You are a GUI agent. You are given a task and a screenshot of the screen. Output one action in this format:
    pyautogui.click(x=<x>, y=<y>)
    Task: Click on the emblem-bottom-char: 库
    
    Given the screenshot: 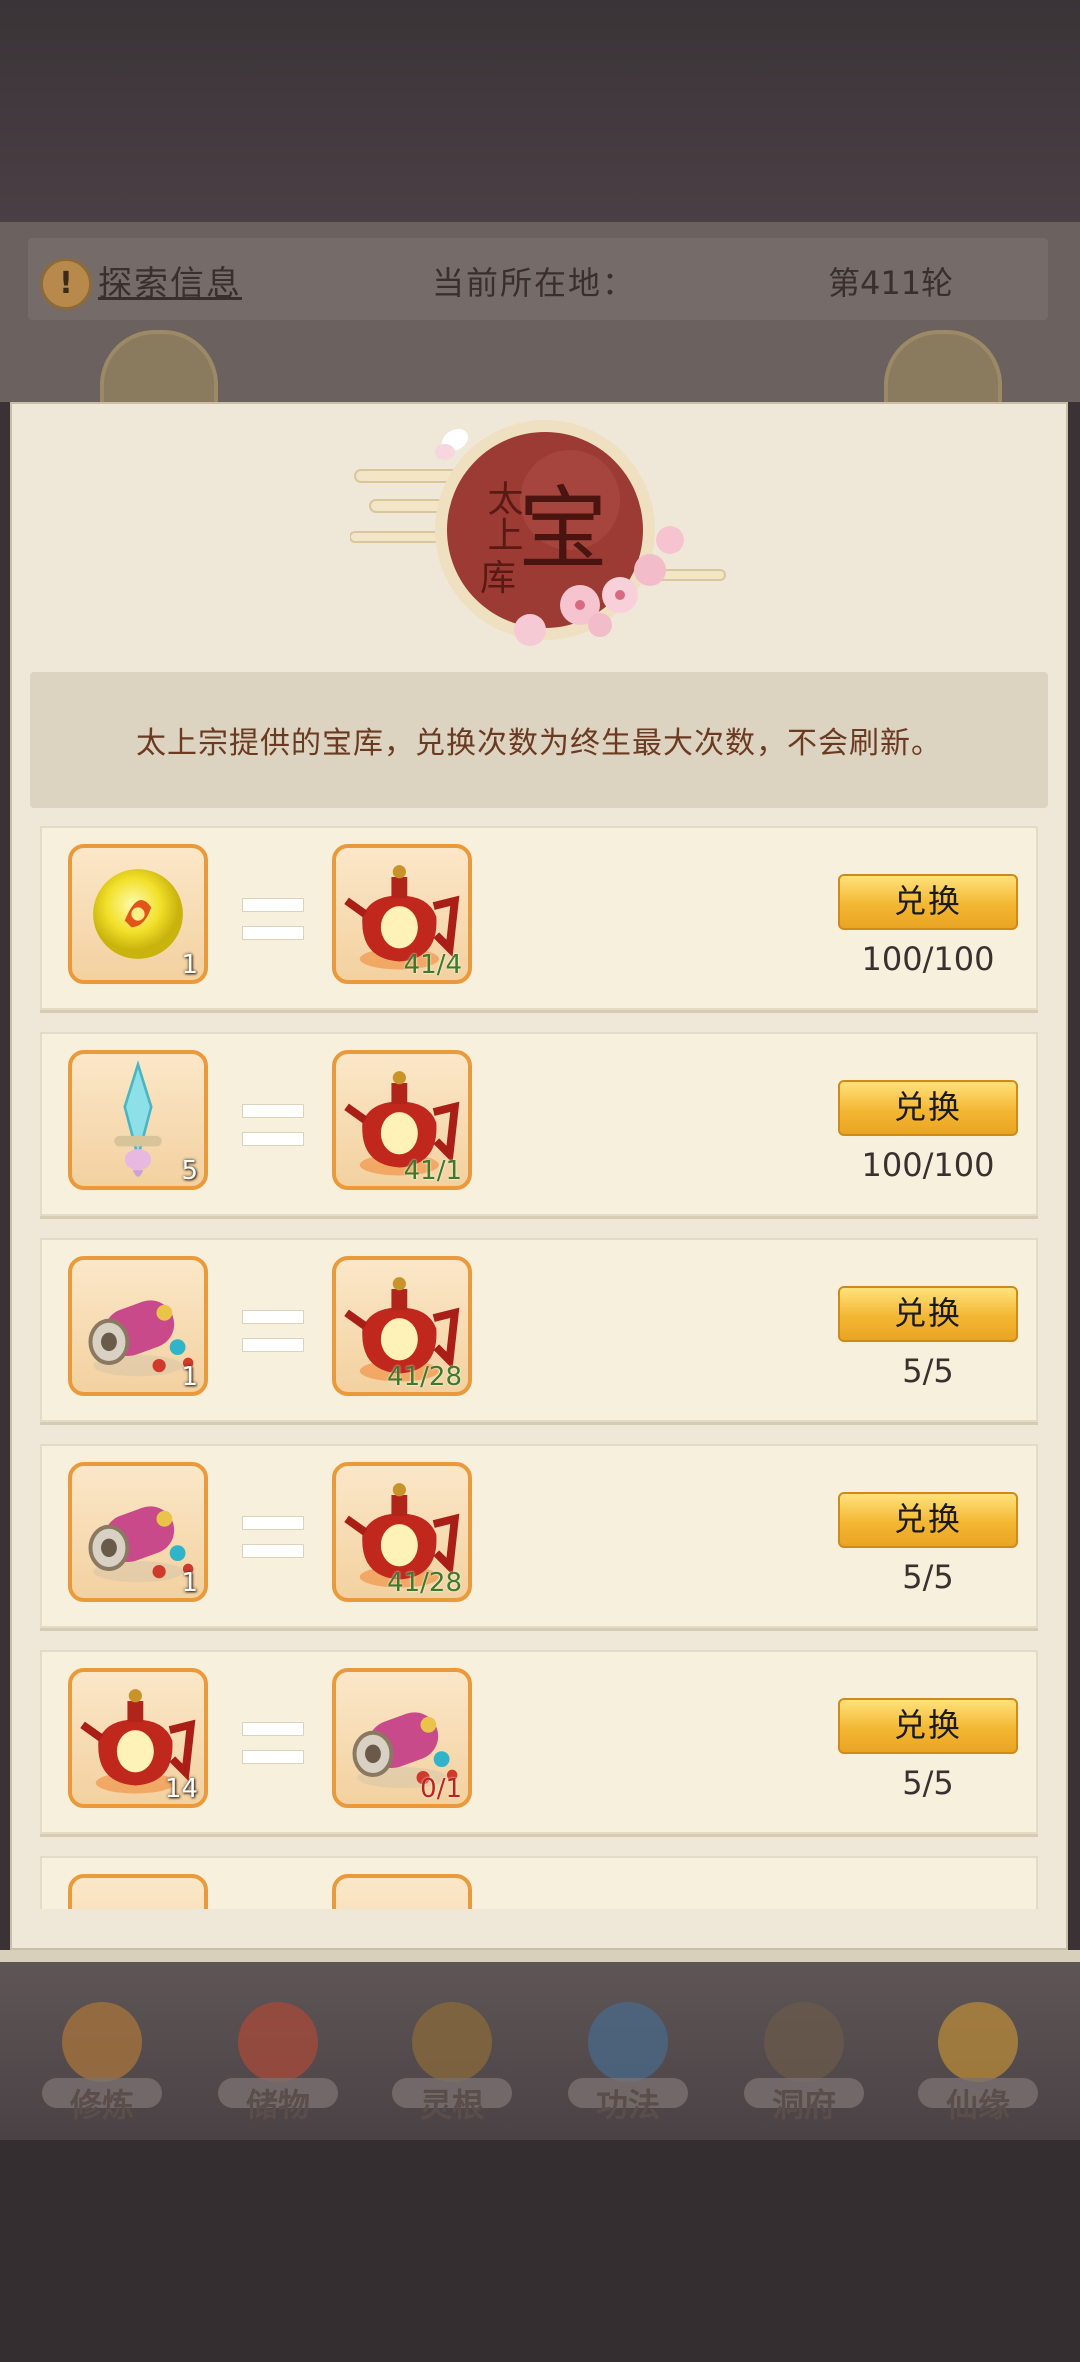 What is the action you would take?
    pyautogui.click(x=498, y=578)
    